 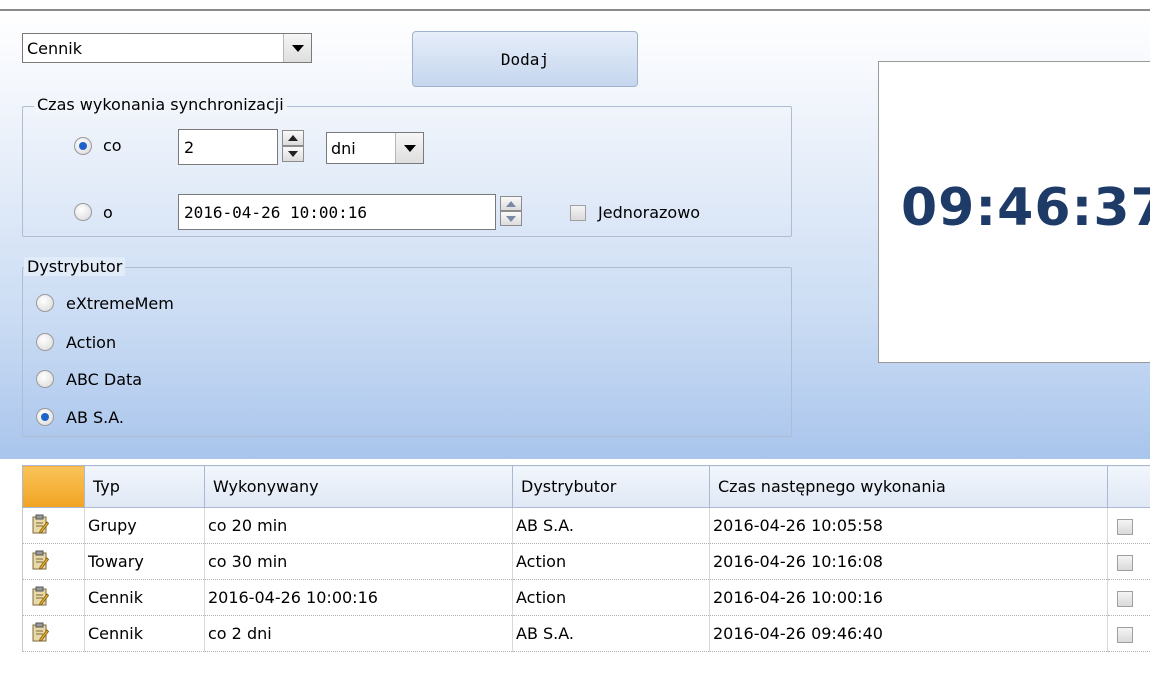 I want to click on column-header-wykonywany: Wykonywany, so click(x=358, y=486).